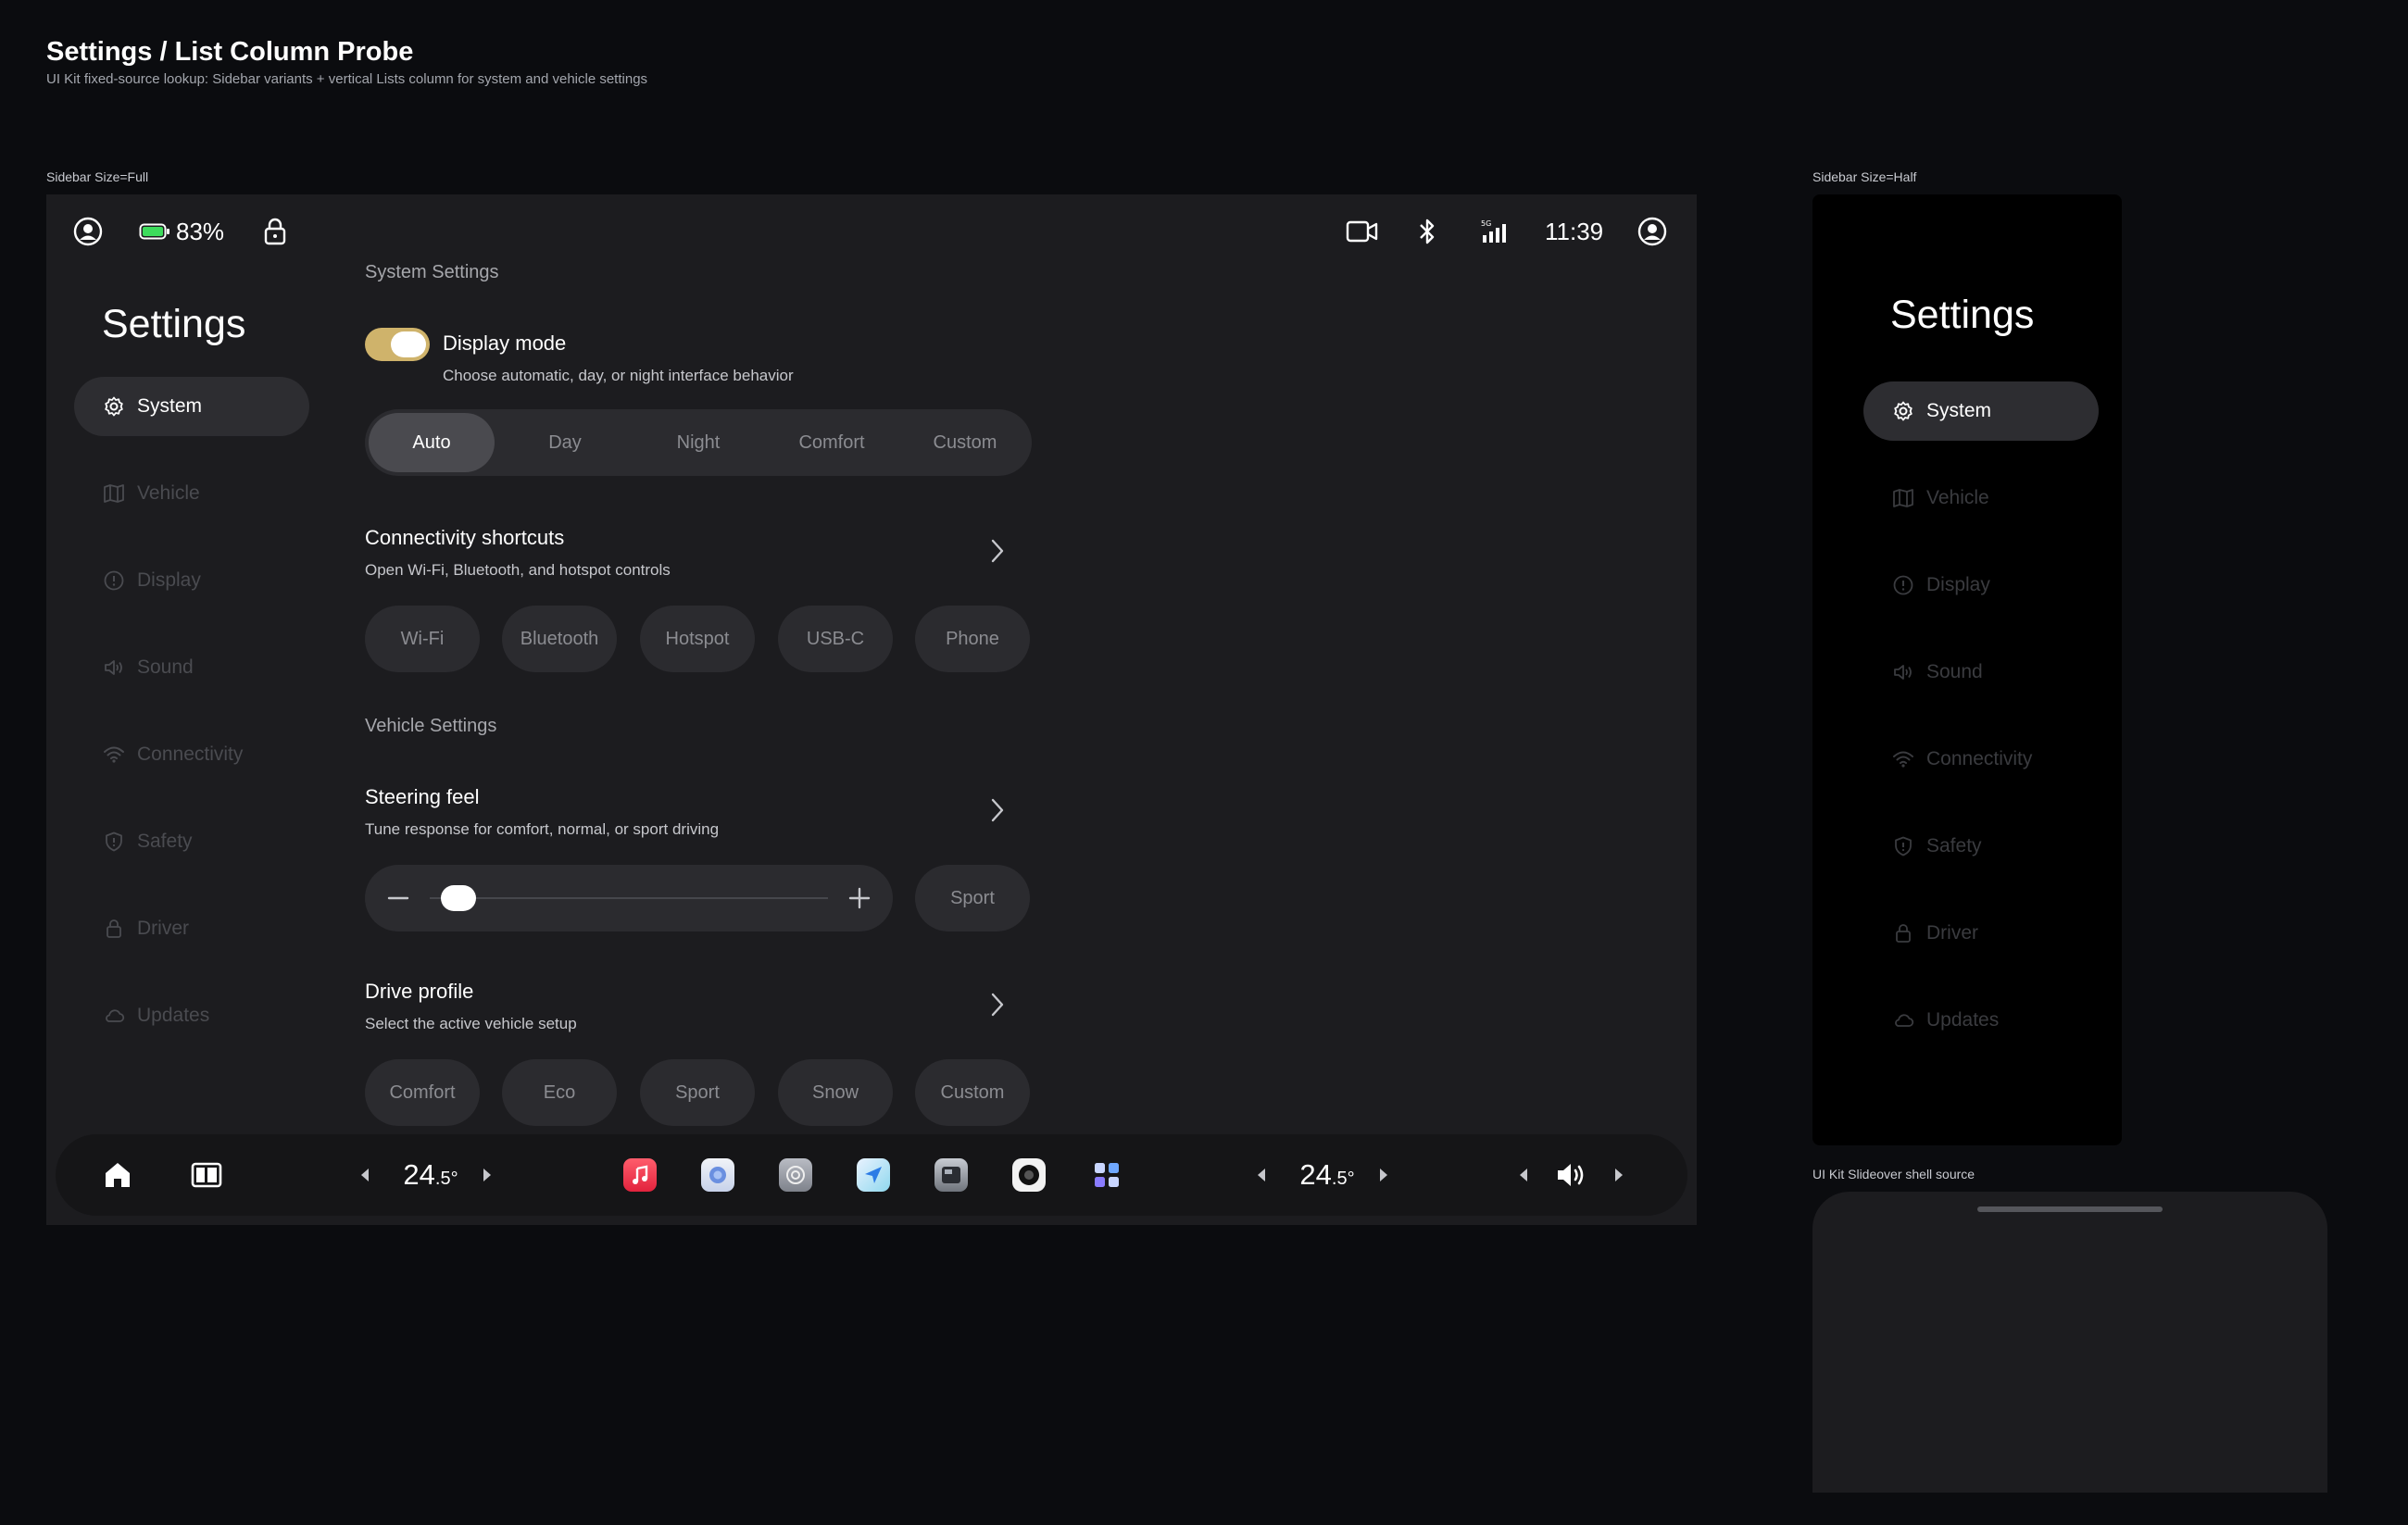 This screenshot has height=1525, width=2408. What do you see at coordinates (1343, 1179) in the screenshot?
I see `right-temp-decimal: .5°` at bounding box center [1343, 1179].